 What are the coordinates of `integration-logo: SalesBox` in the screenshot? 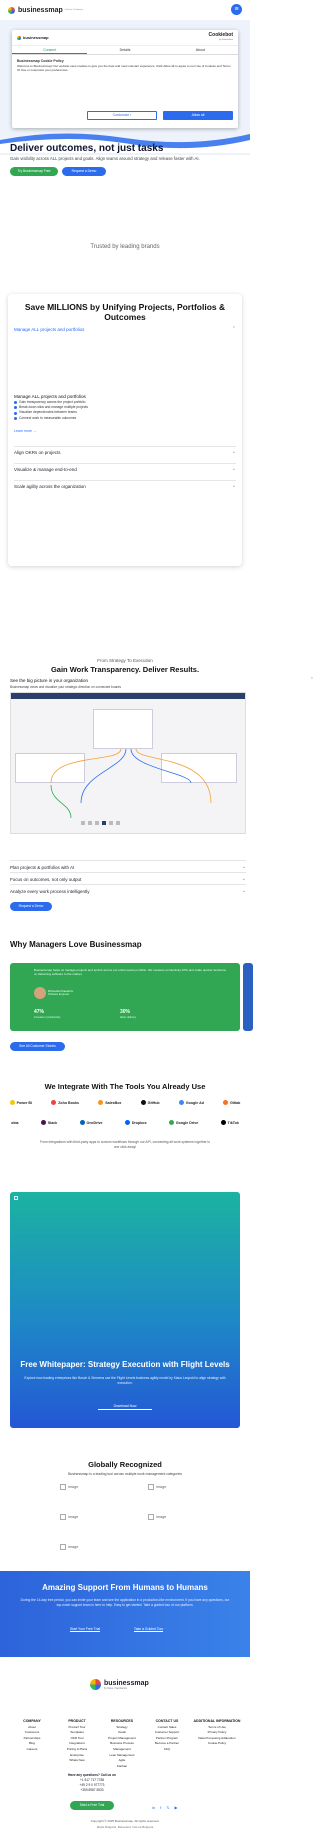 It's located at (109, 1102).